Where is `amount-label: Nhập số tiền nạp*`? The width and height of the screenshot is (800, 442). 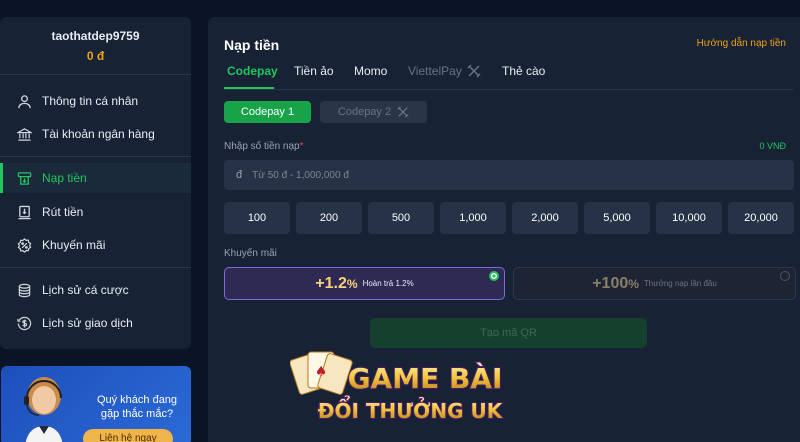
amount-label: Nhập số tiền nạp* is located at coordinates (264, 146).